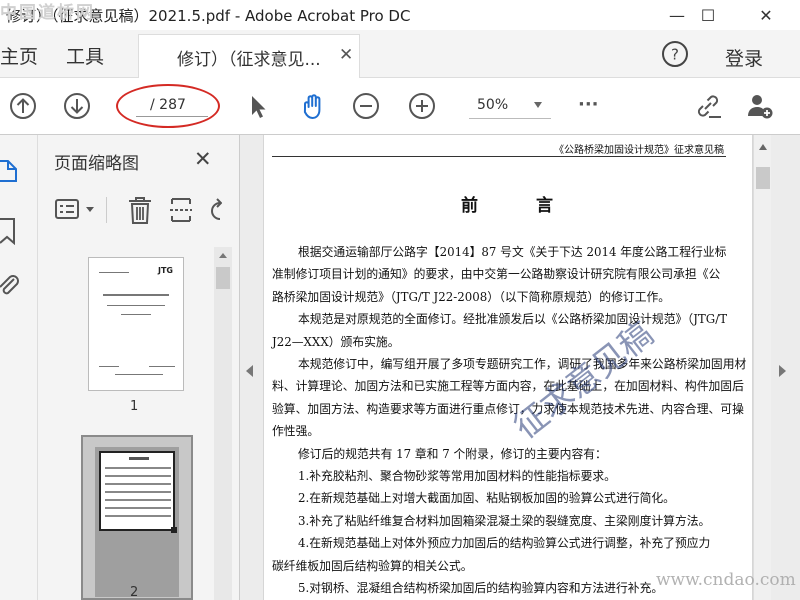  What do you see at coordinates (19, 55) in the screenshot?
I see `tab-home: 主页` at bounding box center [19, 55].